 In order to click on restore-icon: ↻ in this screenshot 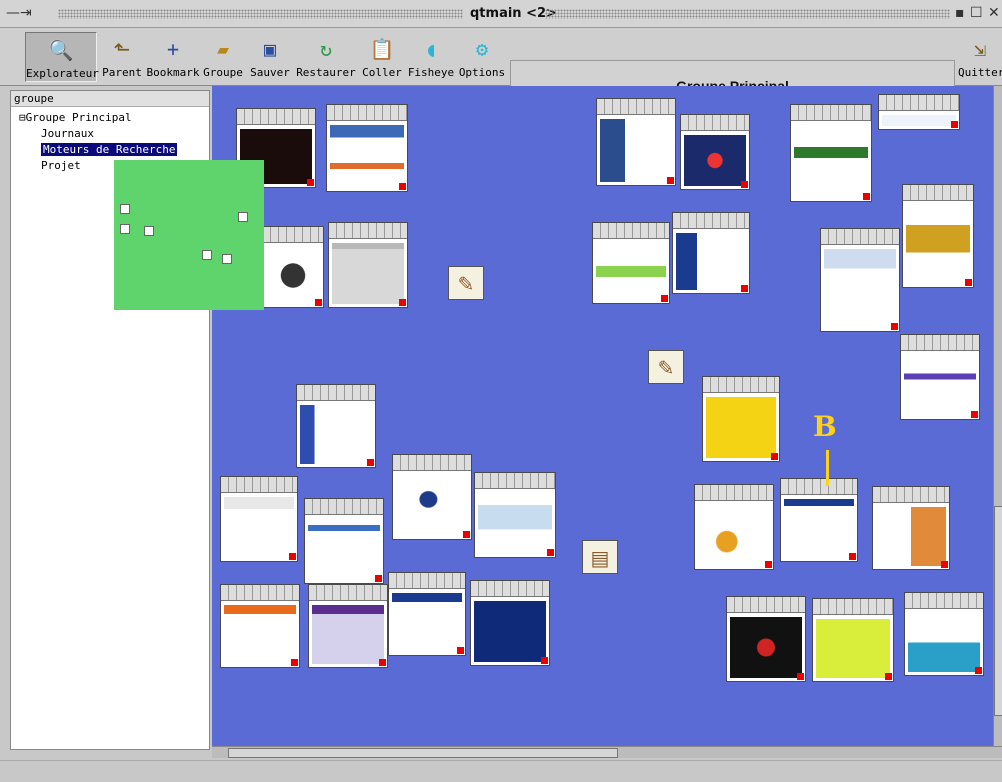, I will do `click(326, 49)`.